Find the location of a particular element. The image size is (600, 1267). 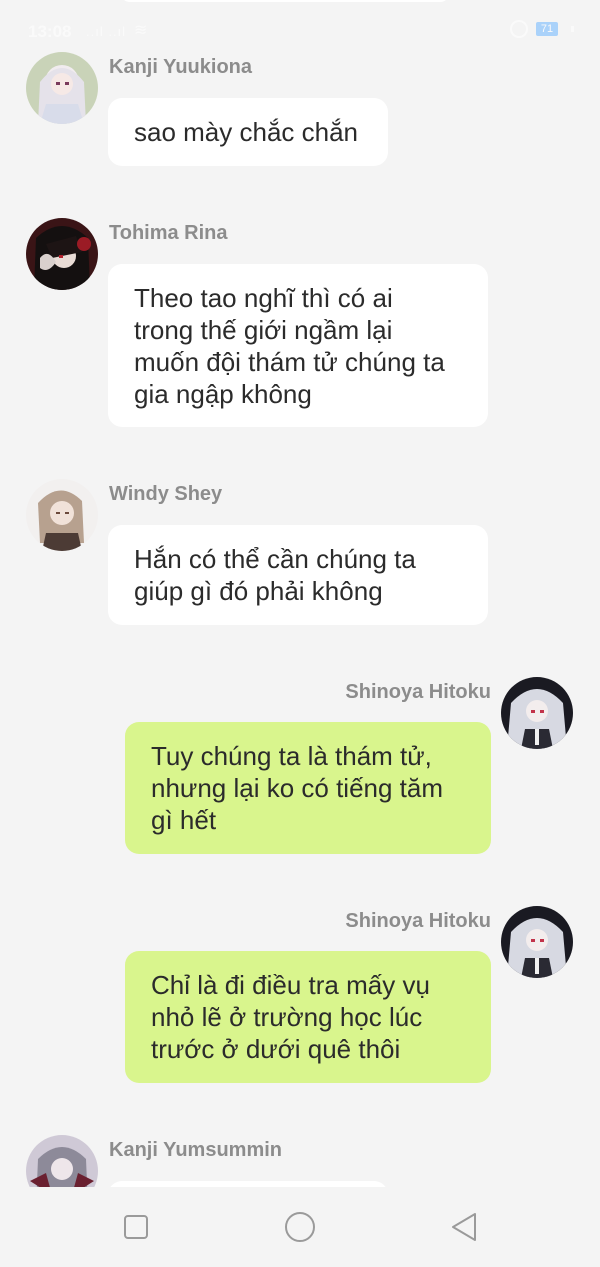

message-line: nhưng lại ko có tiếng tăm is located at coordinates (297, 788).